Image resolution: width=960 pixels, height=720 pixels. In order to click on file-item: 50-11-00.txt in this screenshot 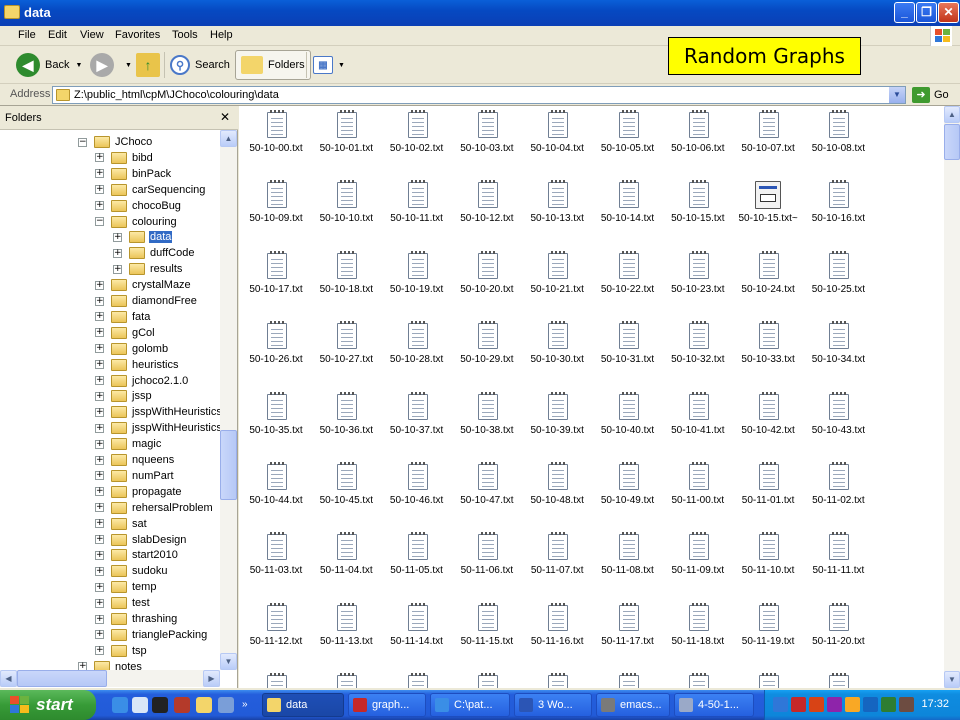, I will do `click(698, 493)`.